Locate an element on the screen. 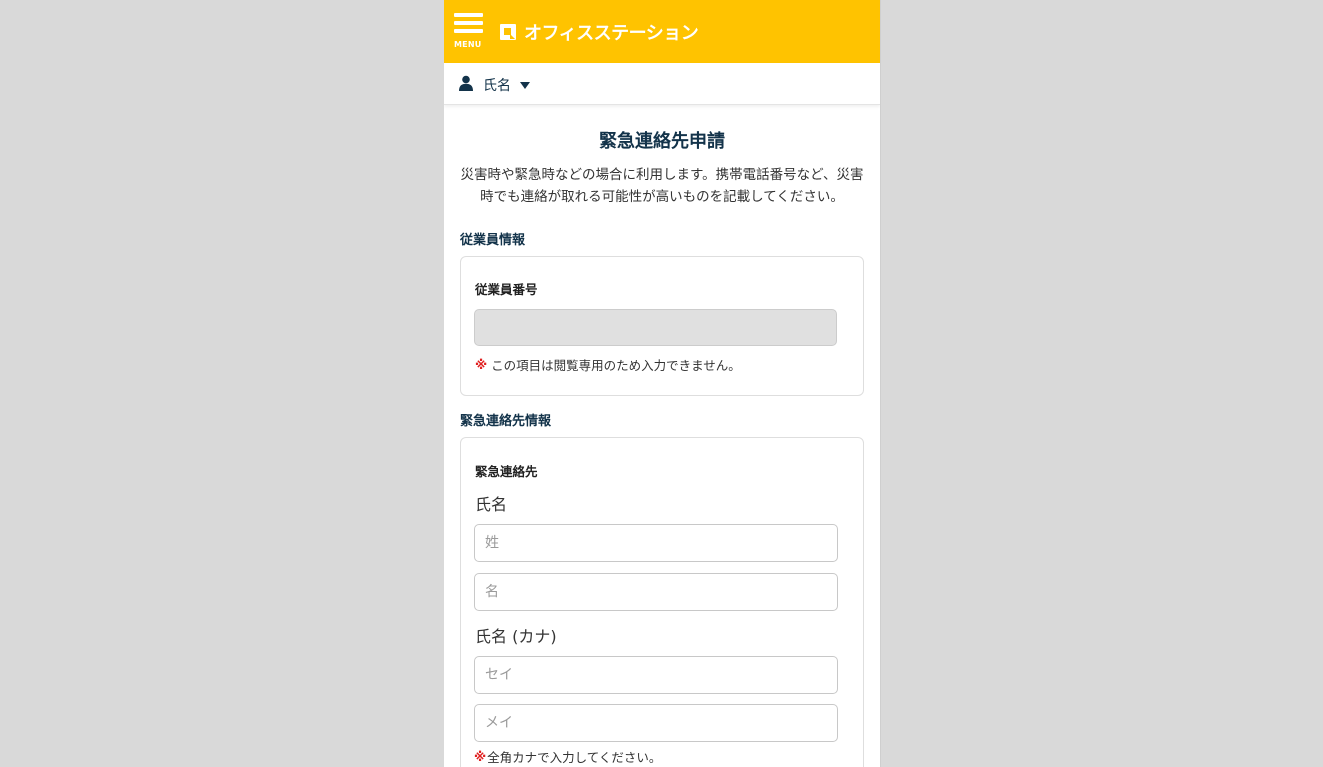  last-name-kana-input is located at coordinates (656, 675).